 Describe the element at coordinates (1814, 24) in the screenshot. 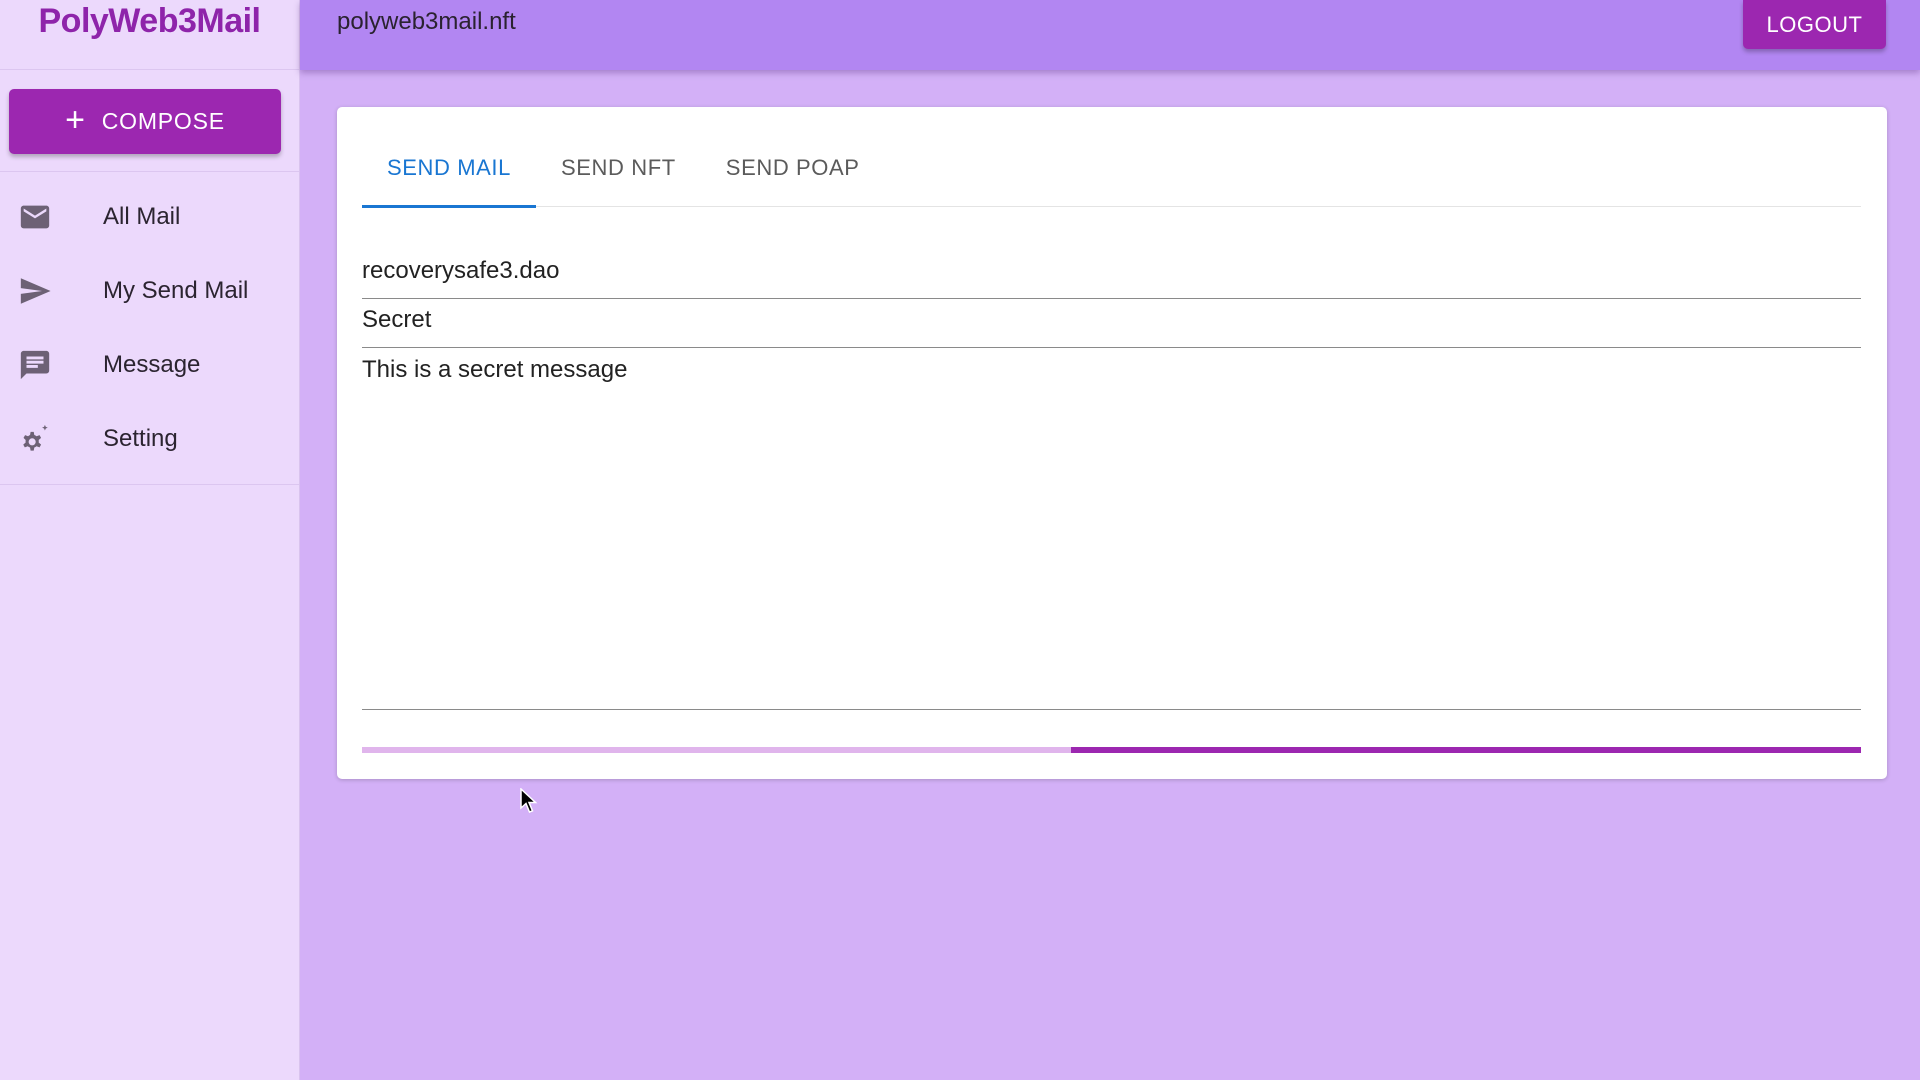

I see `logout-button: LOGOUT` at that location.